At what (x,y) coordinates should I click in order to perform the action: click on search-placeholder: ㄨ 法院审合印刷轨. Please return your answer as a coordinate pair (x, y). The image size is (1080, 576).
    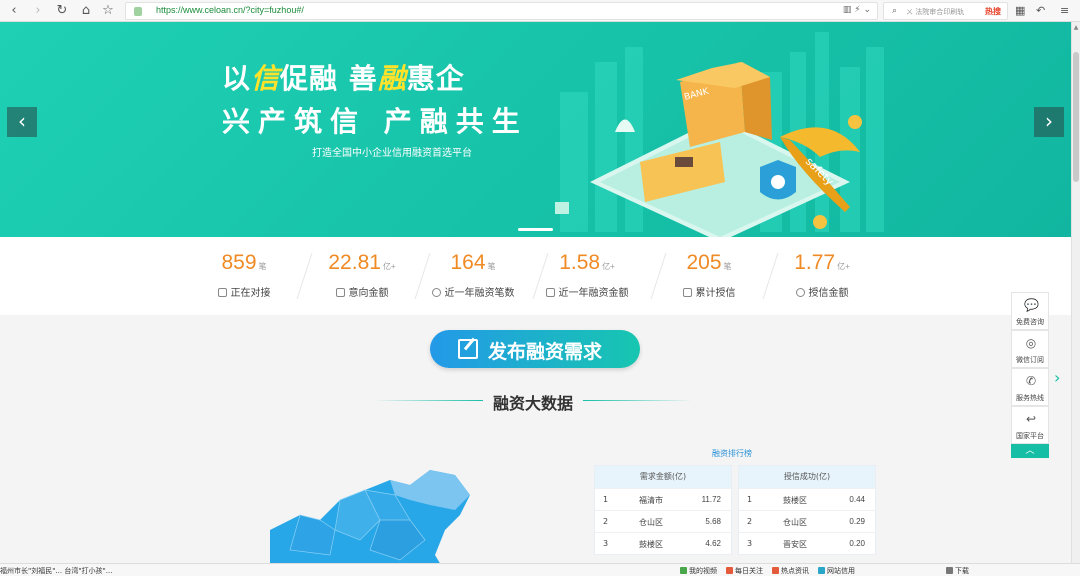
    Looking at the image, I should click on (935, 12).